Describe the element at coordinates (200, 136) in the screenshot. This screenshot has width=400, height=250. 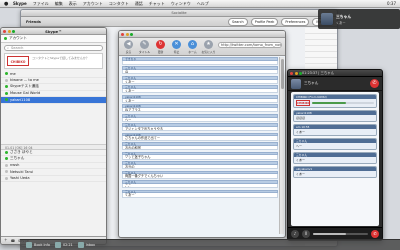
I see `tweet-item: yakari1108 さちゃんの作品で出てー` at that location.